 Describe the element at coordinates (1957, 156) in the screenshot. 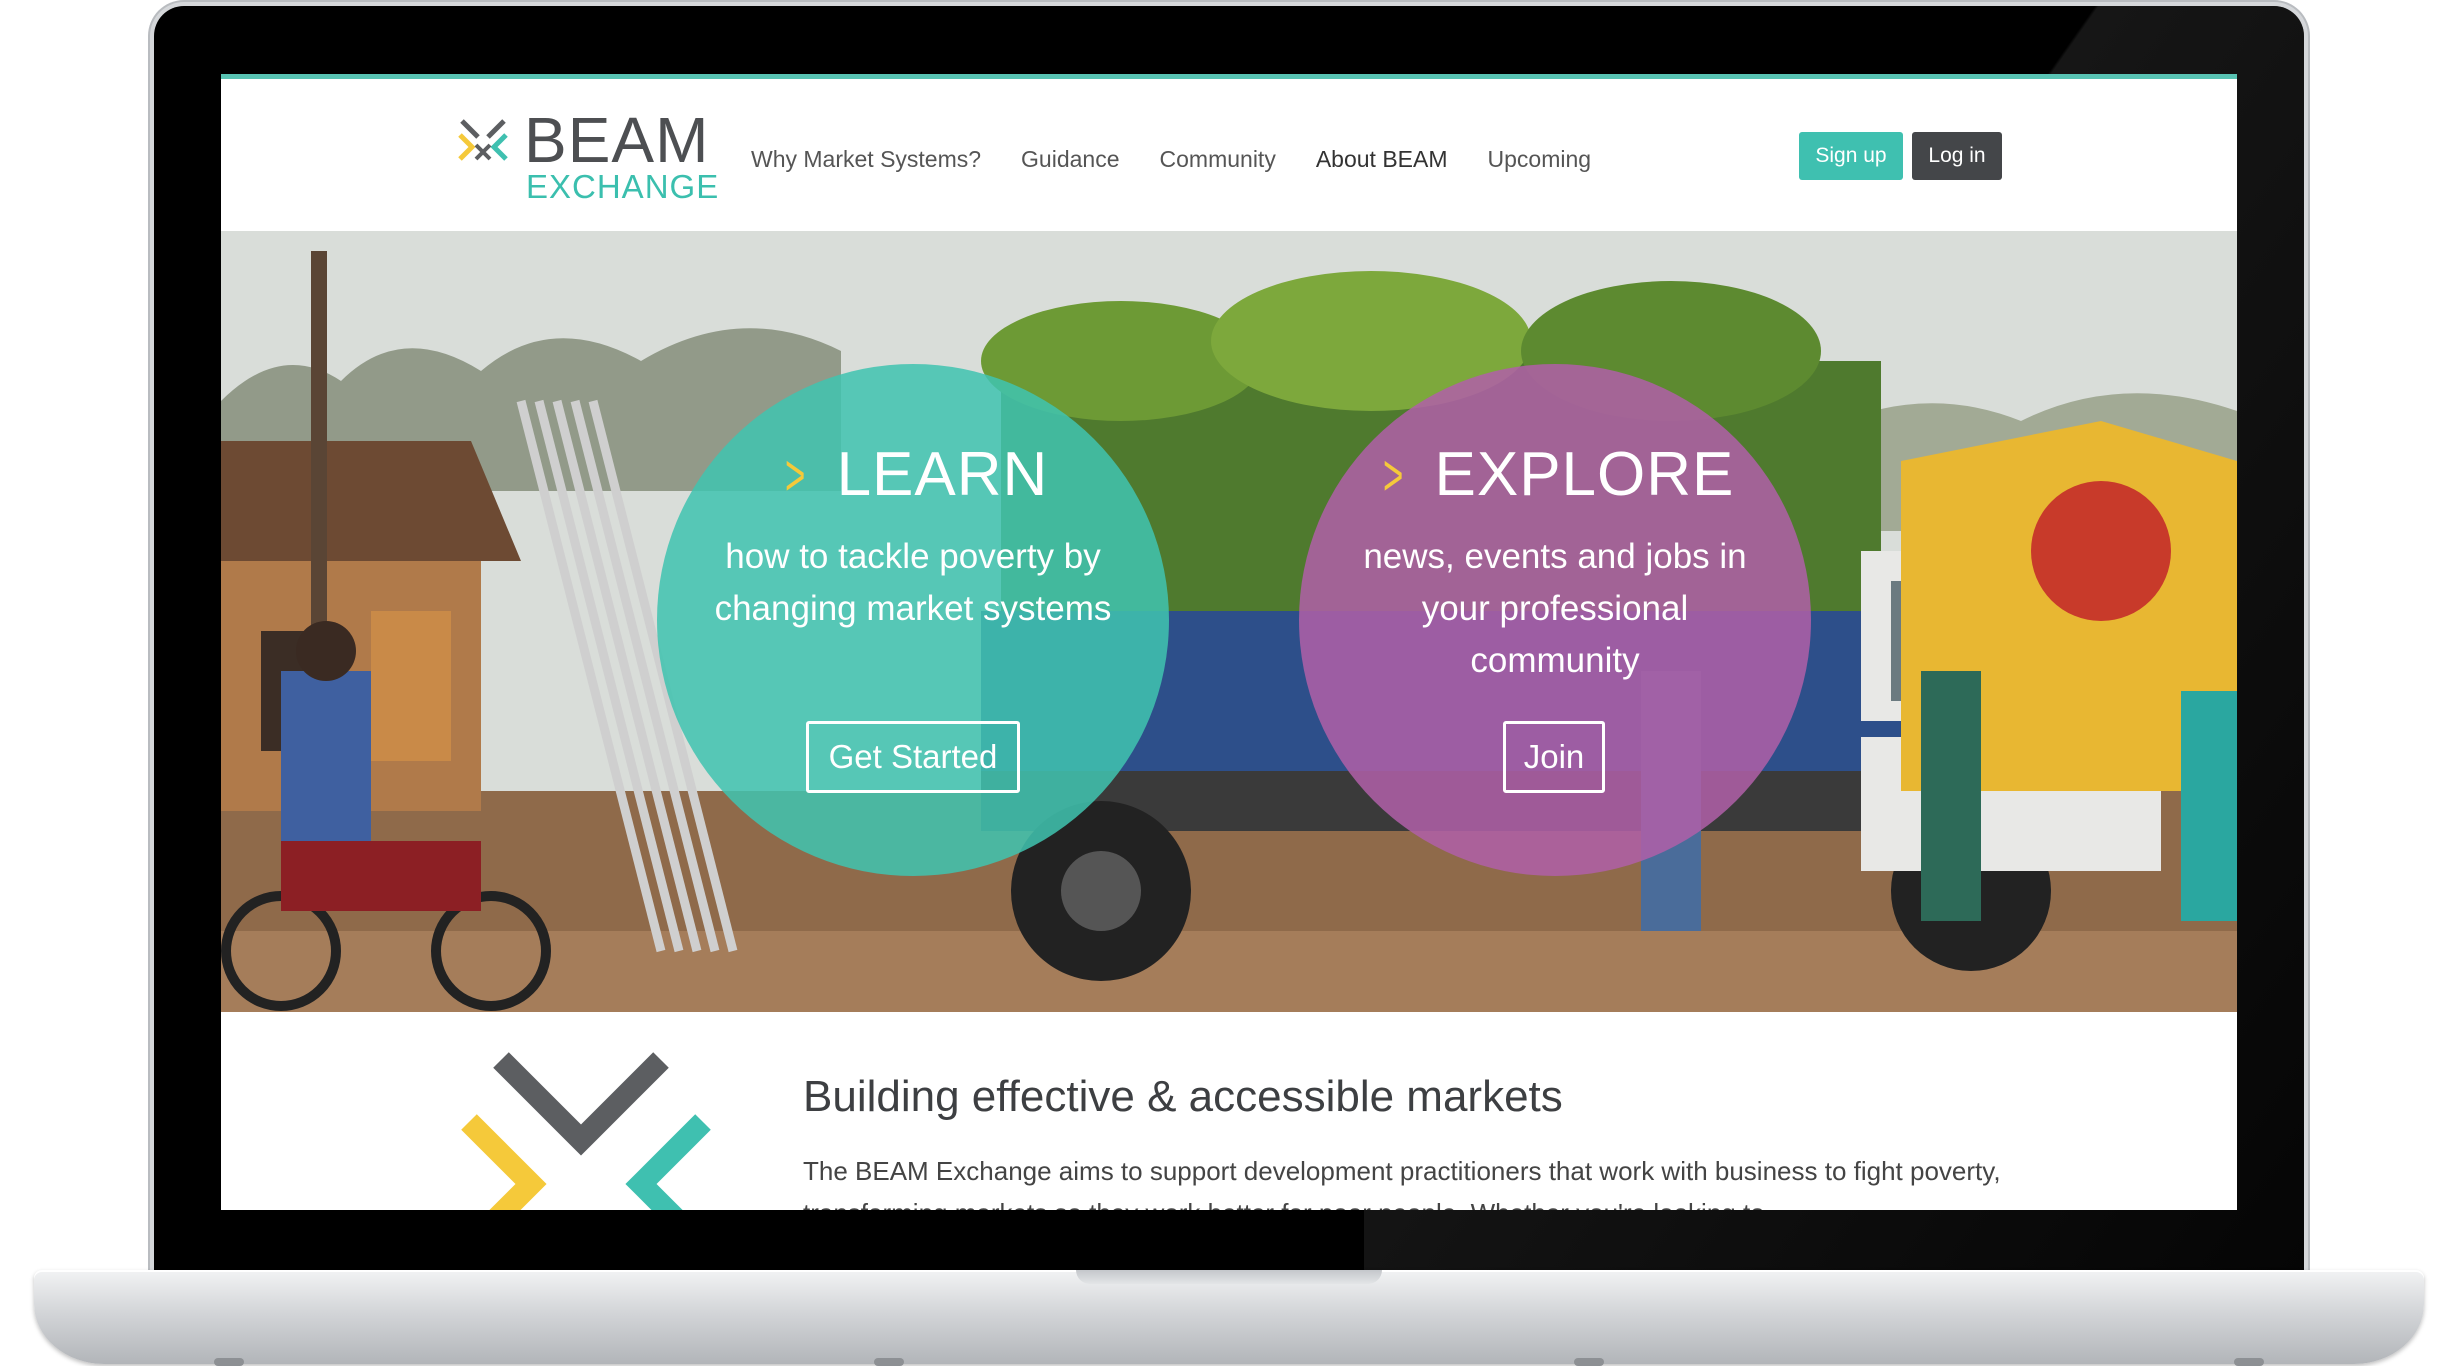

I see `log-in-button: Log in` at that location.